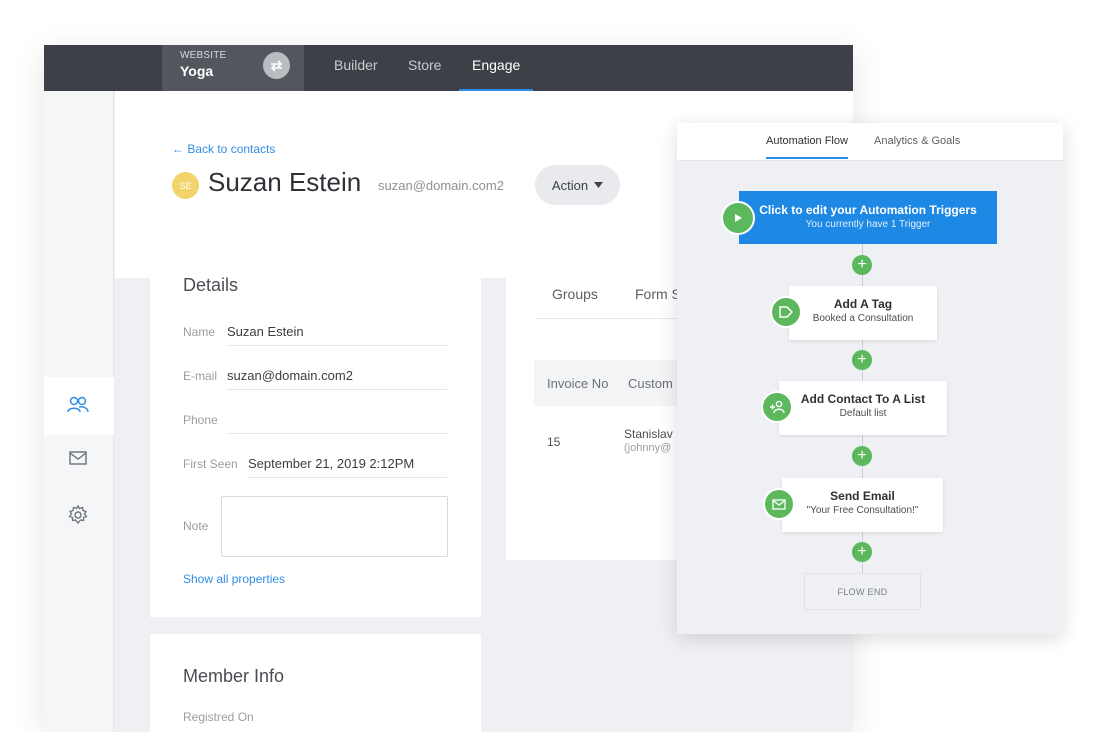 The width and height of the screenshot is (1099, 732). I want to click on top-navigation-bar: WEBSITE Yoga Builder Store Engage, so click(448, 68).